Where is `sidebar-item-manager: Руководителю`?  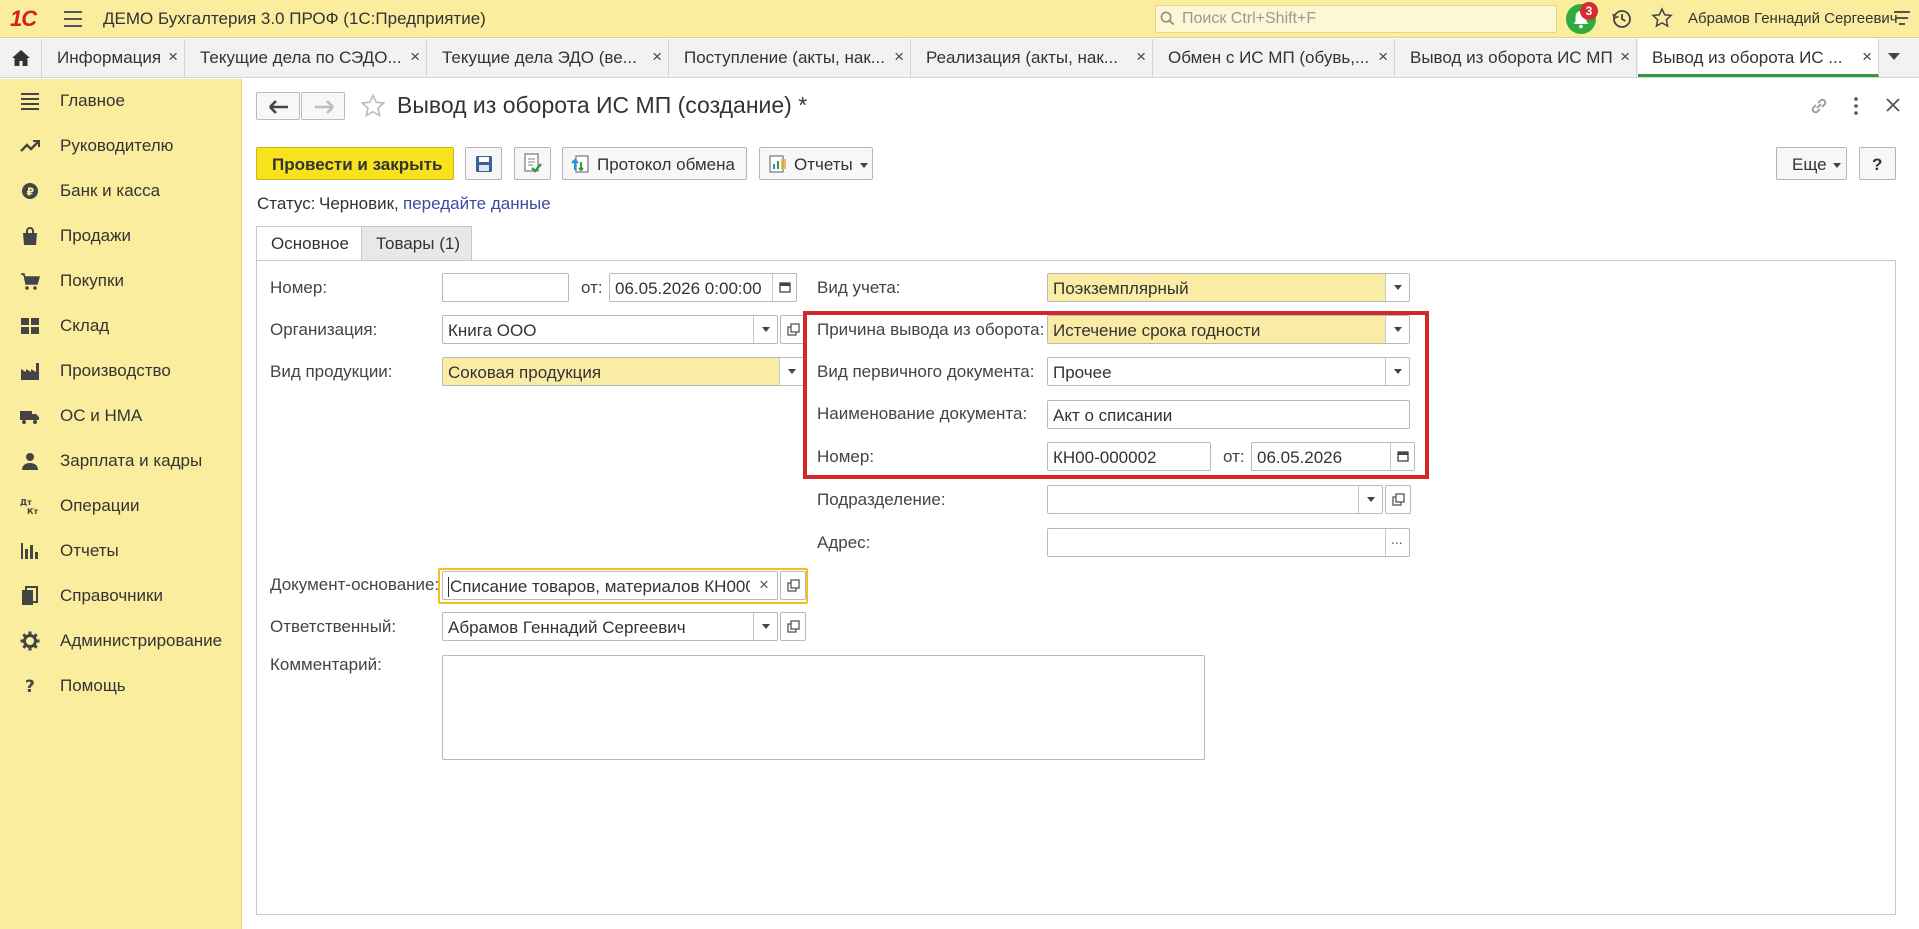 sidebar-item-manager: Руководителю is located at coordinates (121, 146).